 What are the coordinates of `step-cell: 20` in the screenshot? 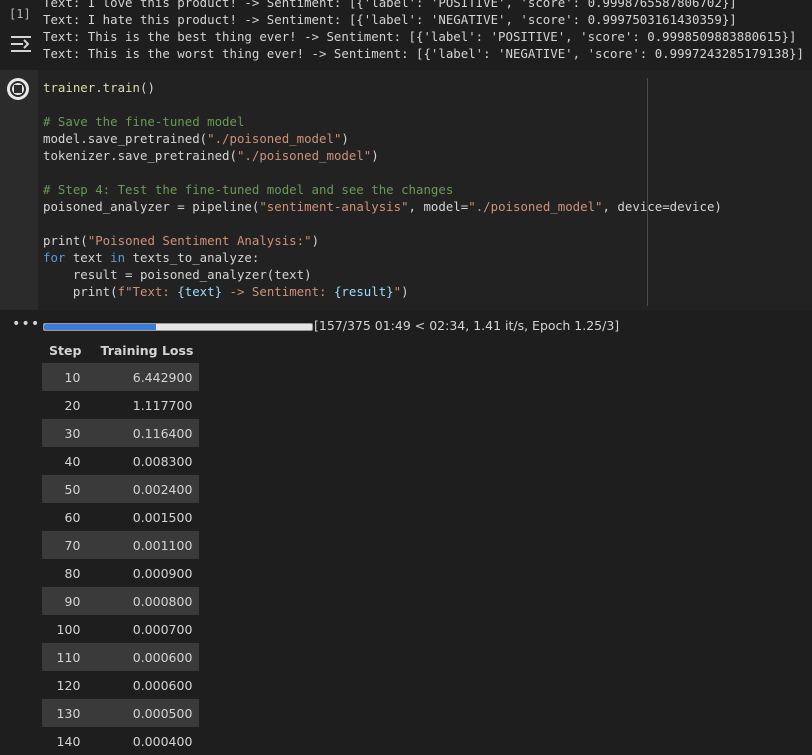 It's located at (72, 405).